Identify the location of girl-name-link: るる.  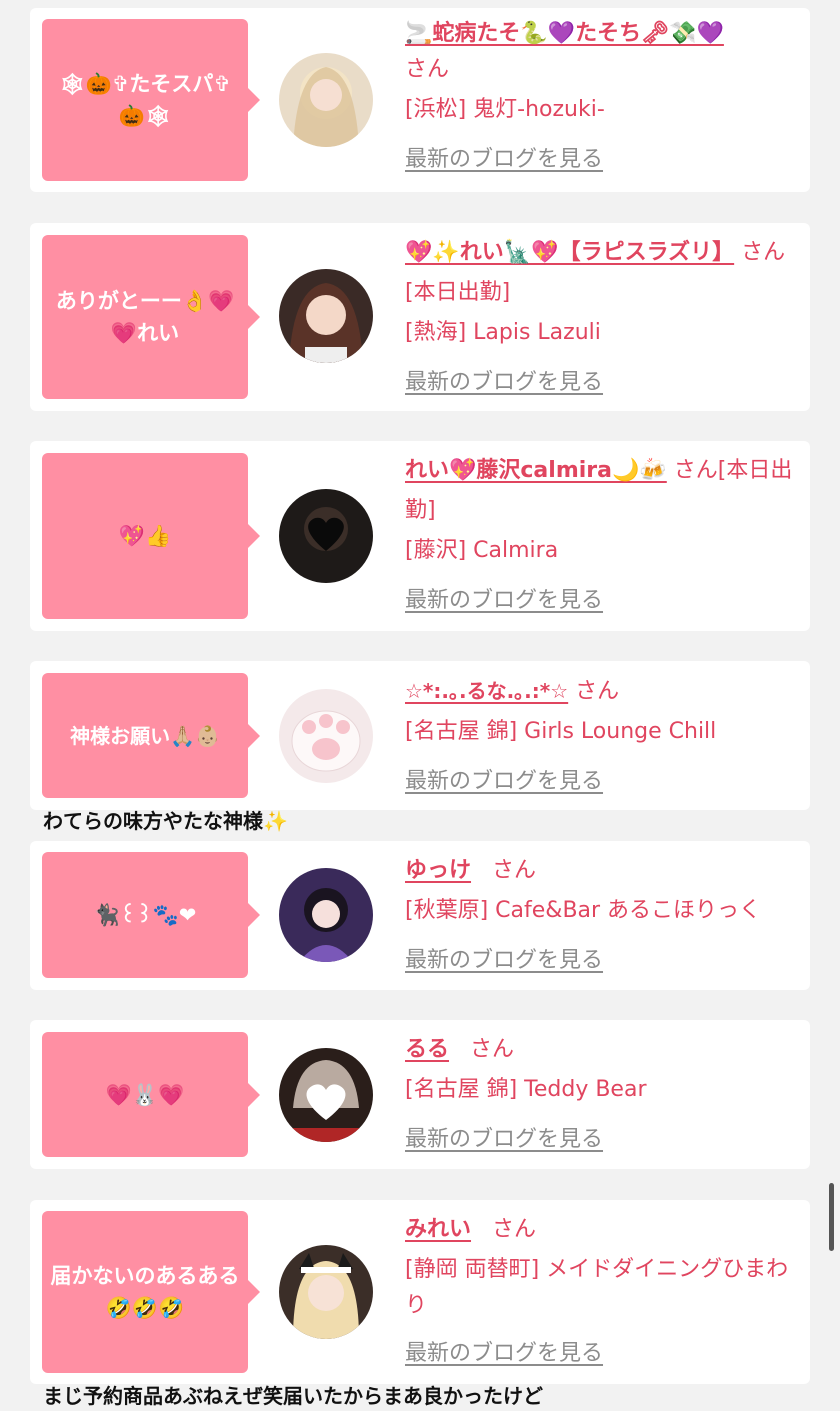
(427, 1049).